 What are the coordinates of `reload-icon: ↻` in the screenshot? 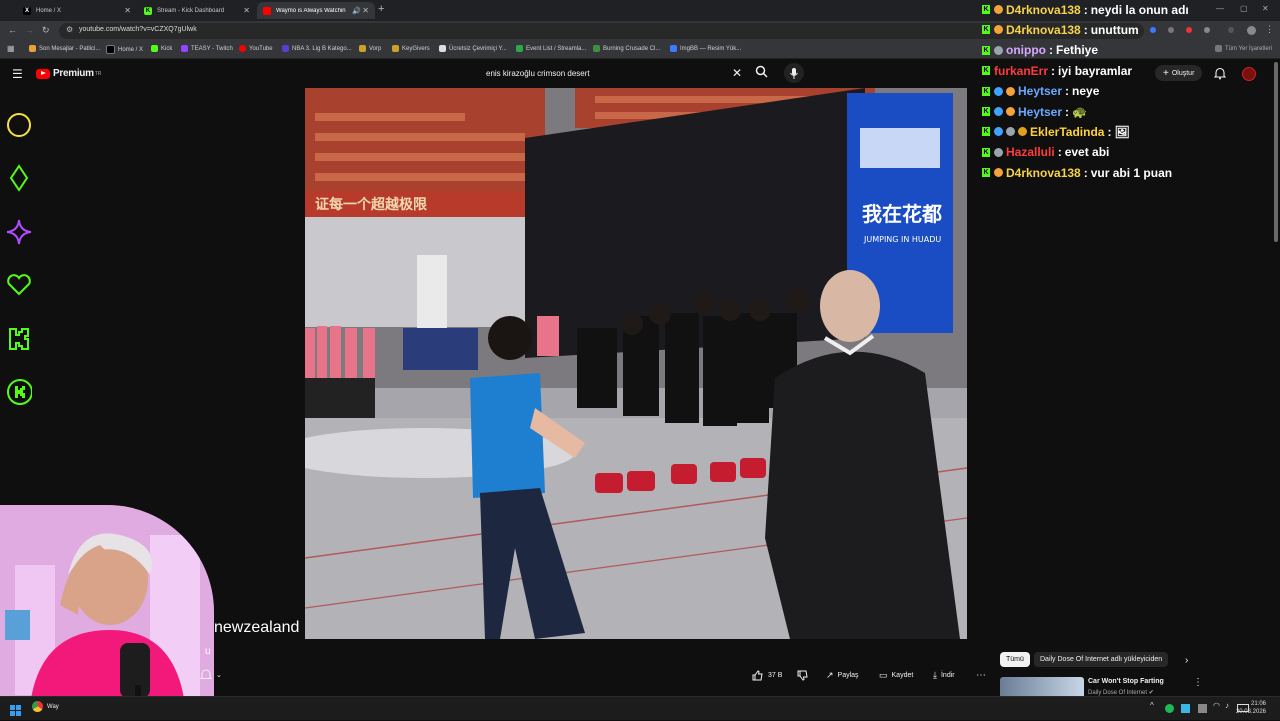 It's located at (46, 30).